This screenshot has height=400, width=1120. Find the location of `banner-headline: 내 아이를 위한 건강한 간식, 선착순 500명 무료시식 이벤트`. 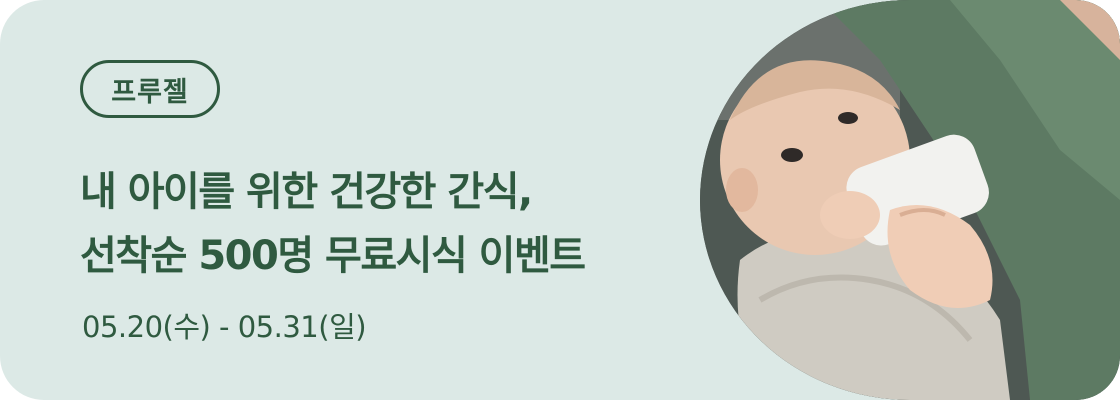

banner-headline: 내 아이를 위한 건강한 간식, 선착순 500명 무료시식 이벤트 is located at coordinates (333, 224).